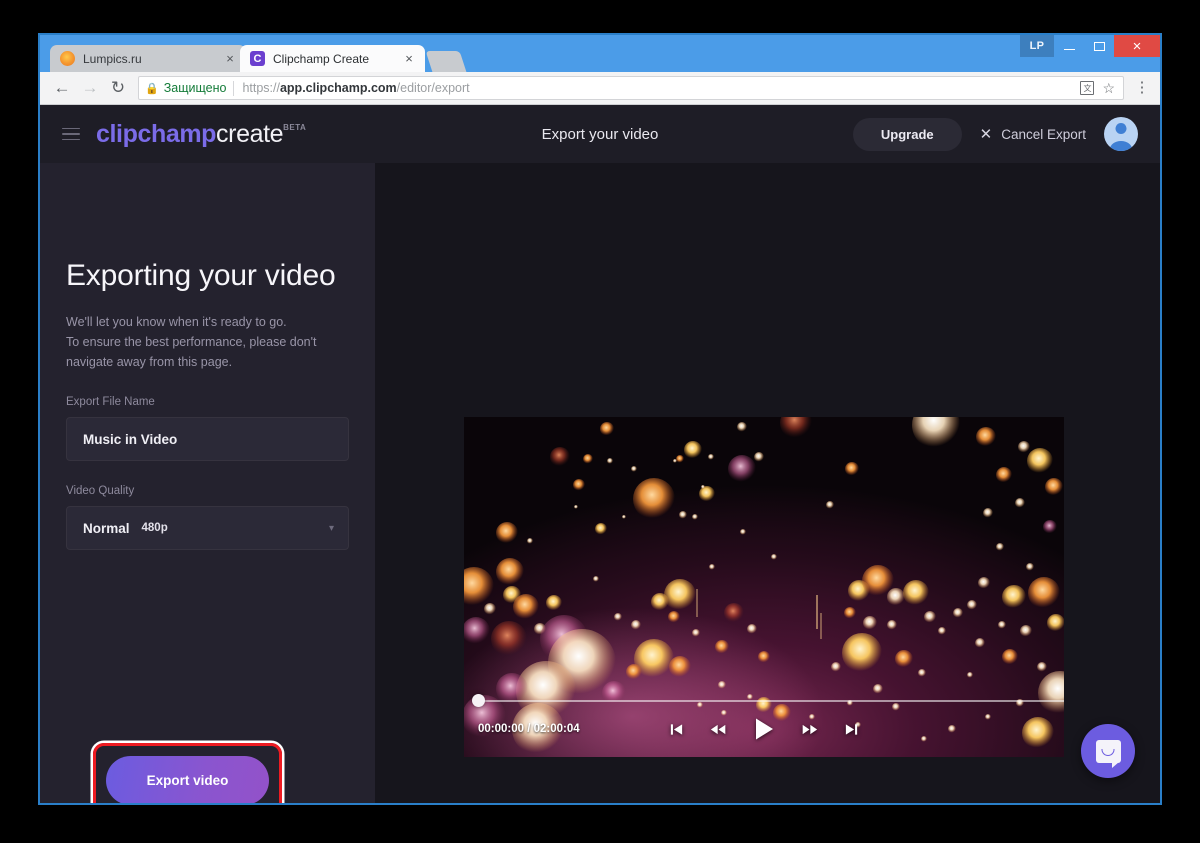 This screenshot has width=1200, height=843. I want to click on fast-forward-icon, so click(809, 729).